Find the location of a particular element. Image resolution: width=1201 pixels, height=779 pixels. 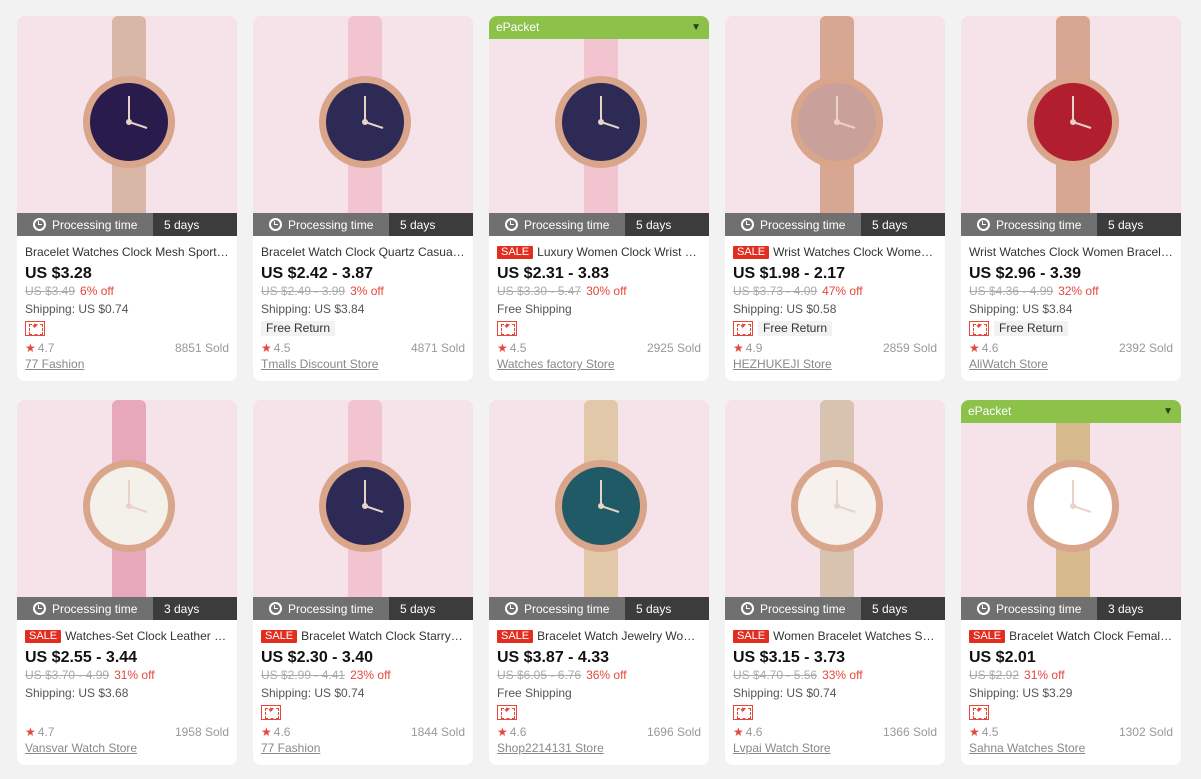

product-title: SALEBracelet Watch Clock Starry Sky Set is located at coordinates (363, 636).